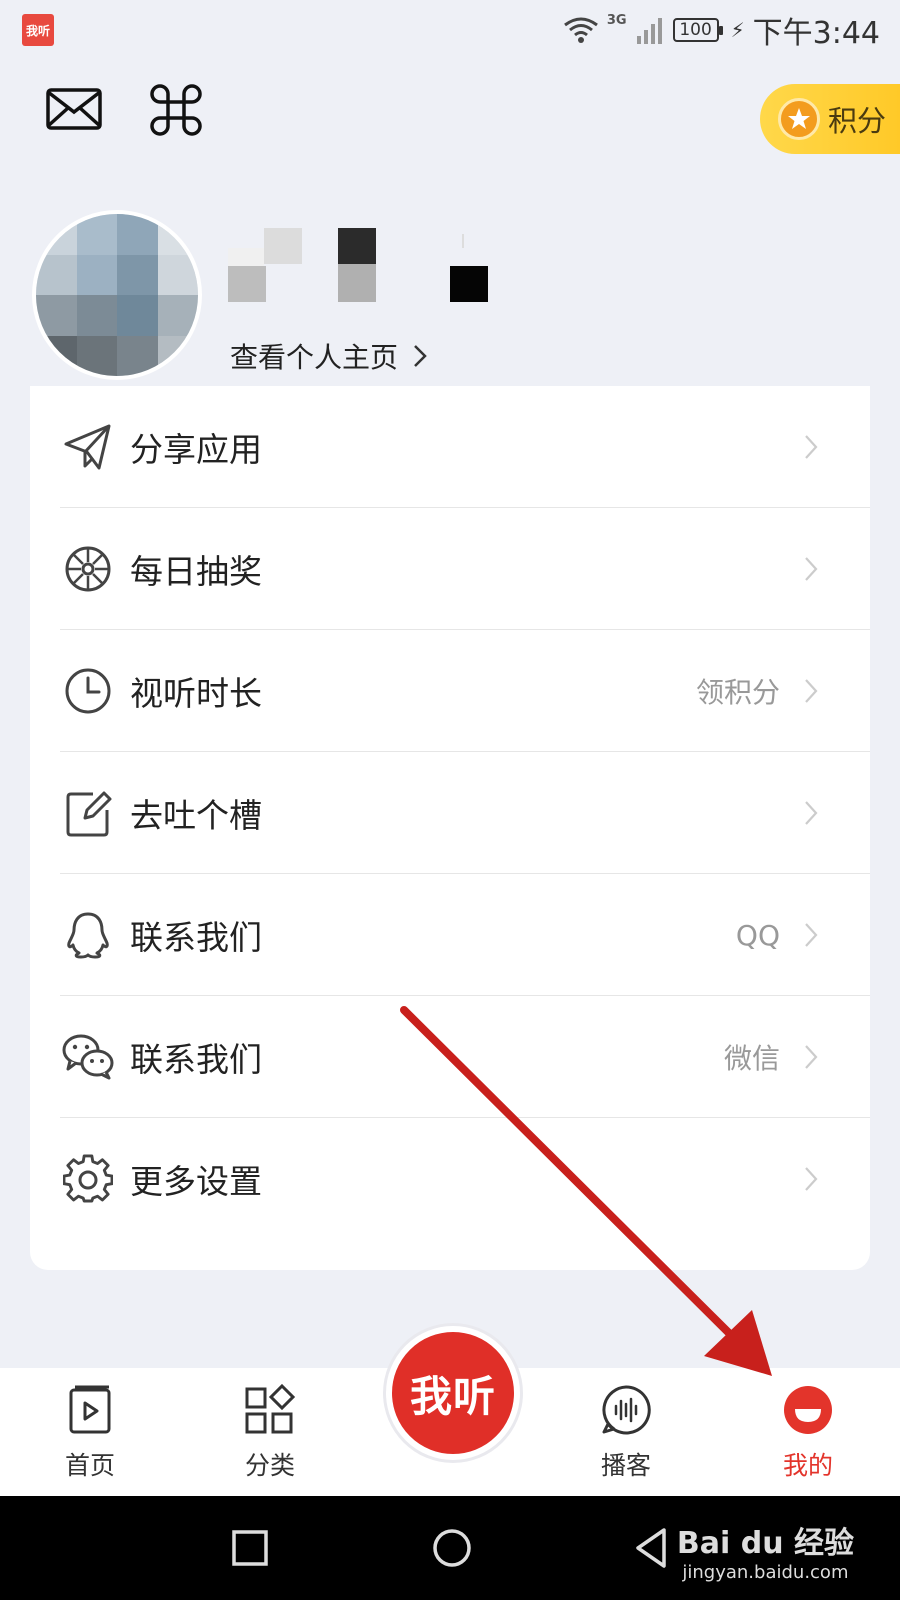  Describe the element at coordinates (196, 449) in the screenshot. I see `menu-item-label: 分享应用` at that location.